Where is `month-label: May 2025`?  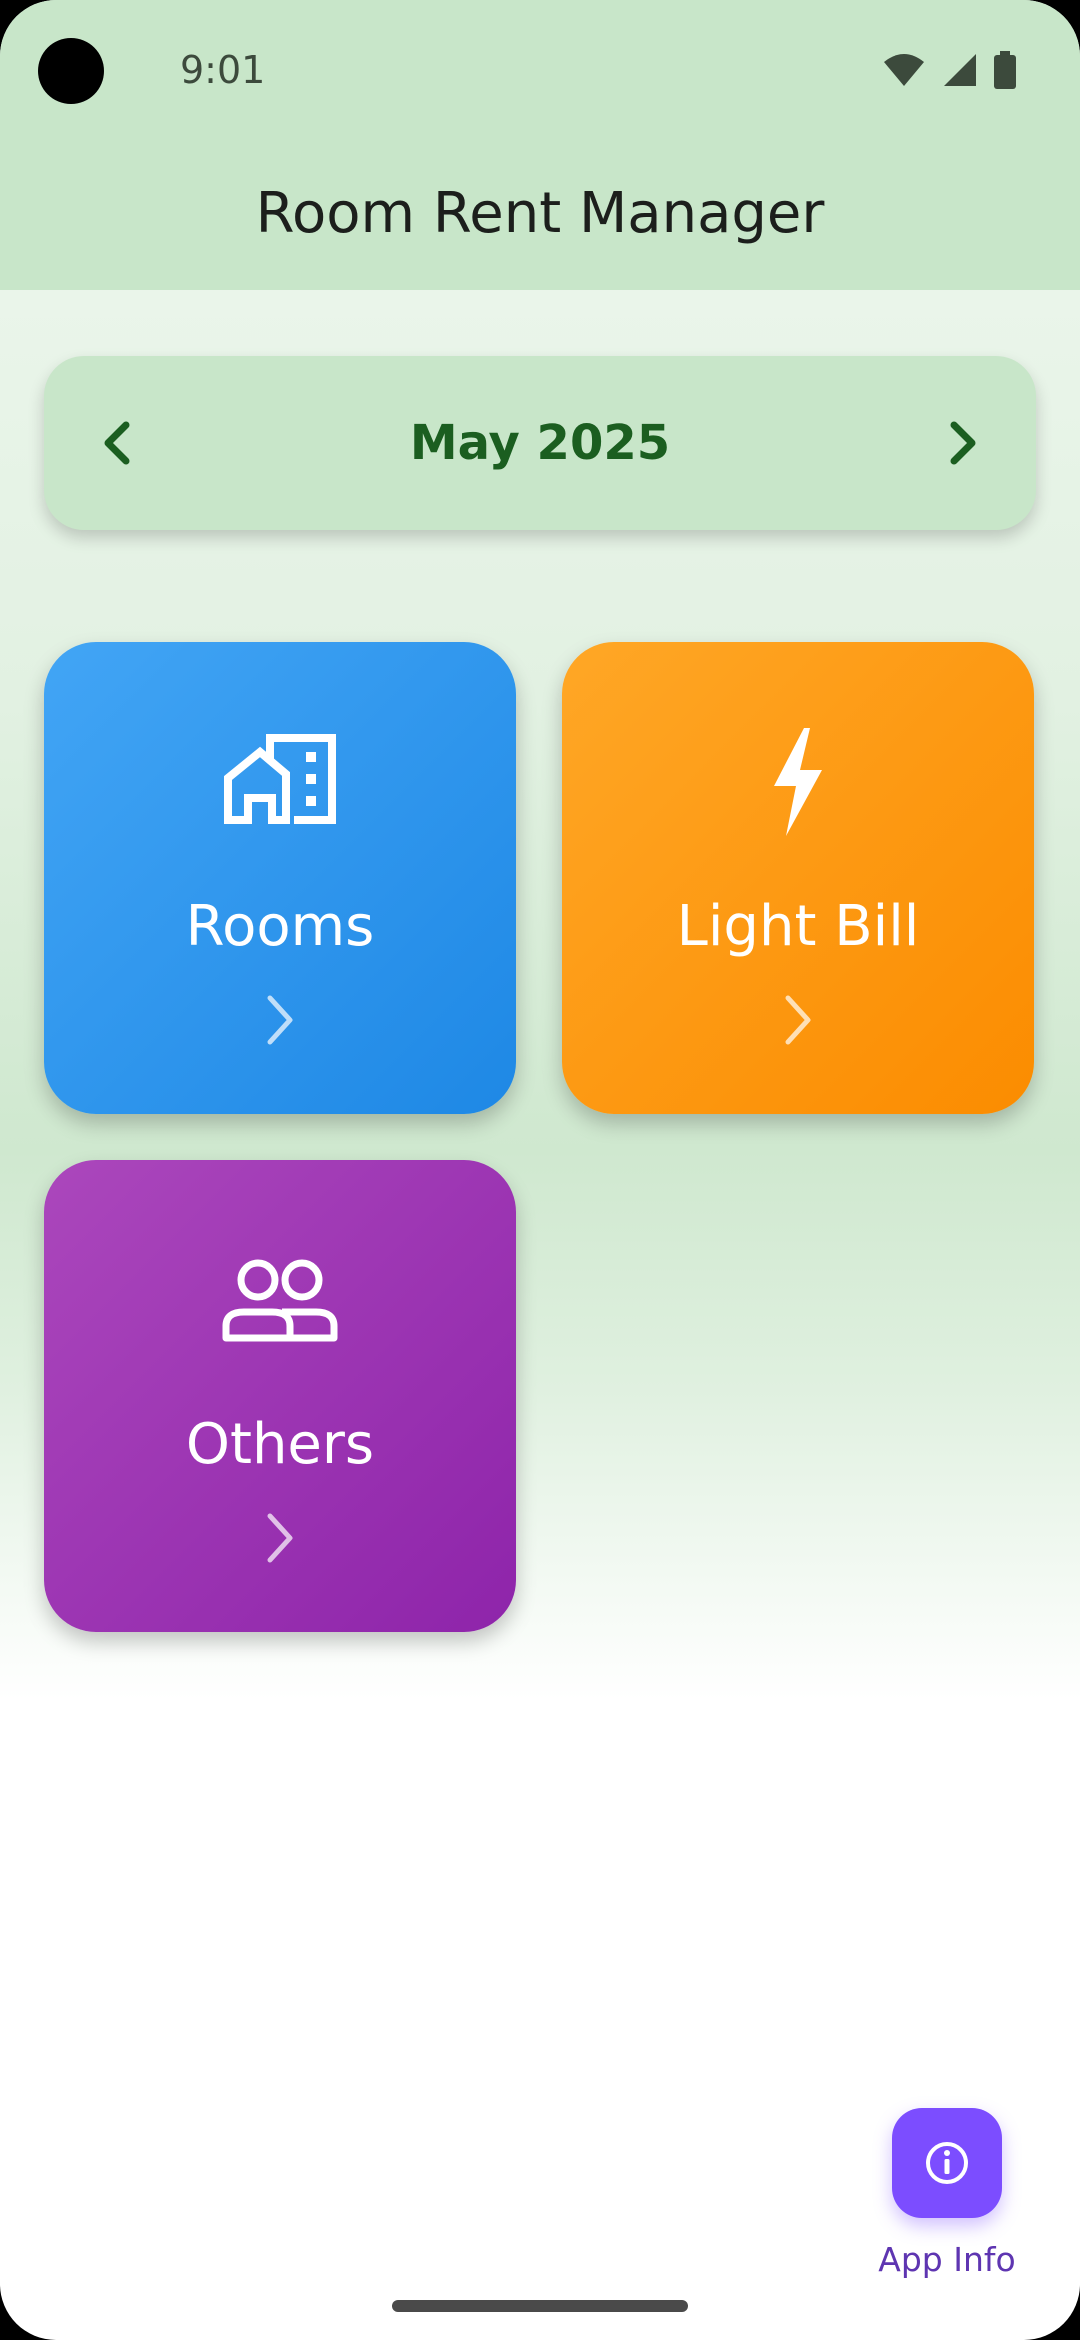
month-label: May 2025 is located at coordinates (540, 443).